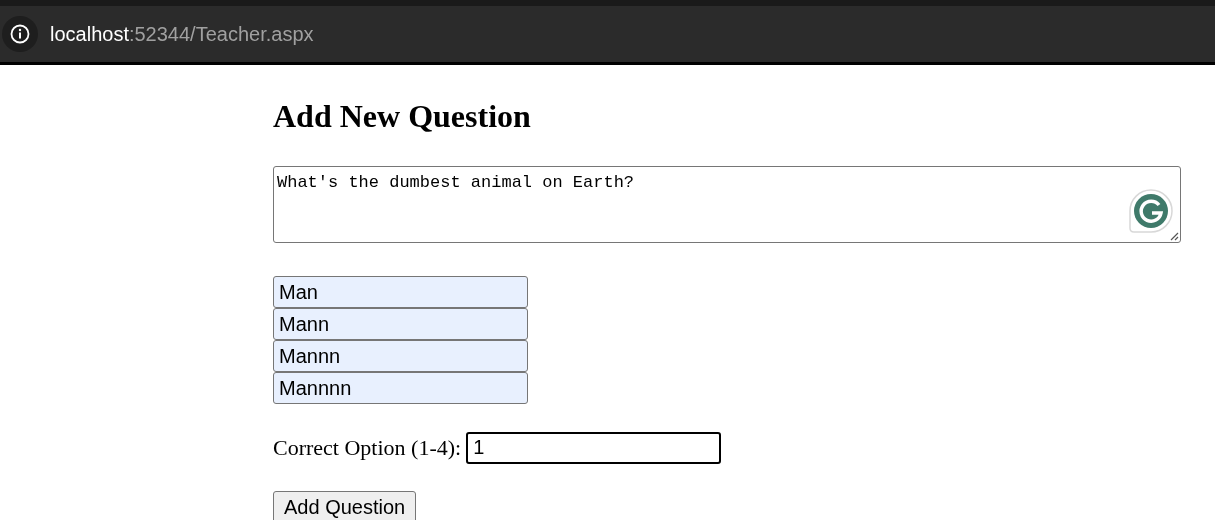  I want to click on option-input: Mann, so click(400, 324).